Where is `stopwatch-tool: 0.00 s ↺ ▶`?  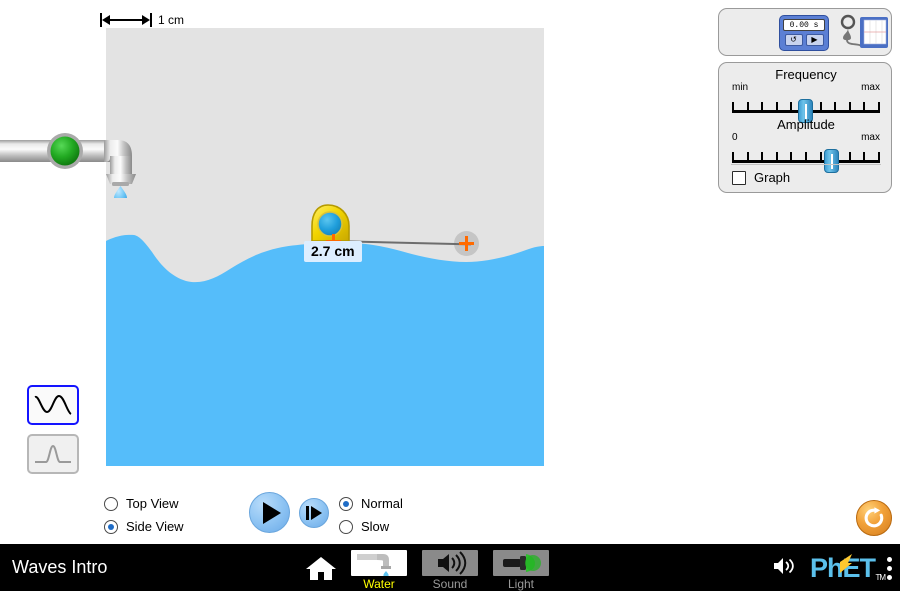
stopwatch-tool: 0.00 s ↺ ▶ is located at coordinates (804, 33).